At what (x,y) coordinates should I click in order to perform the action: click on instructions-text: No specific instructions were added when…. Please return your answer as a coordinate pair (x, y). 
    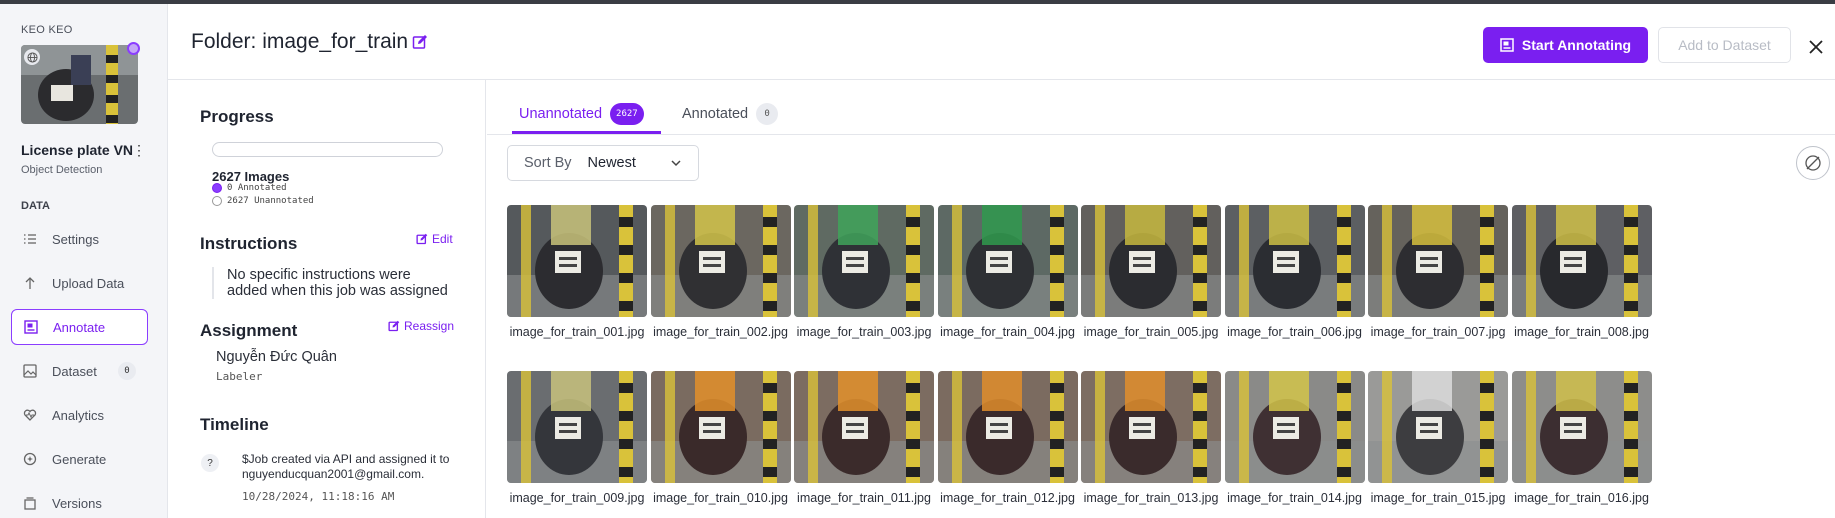
    Looking at the image, I should click on (332, 283).